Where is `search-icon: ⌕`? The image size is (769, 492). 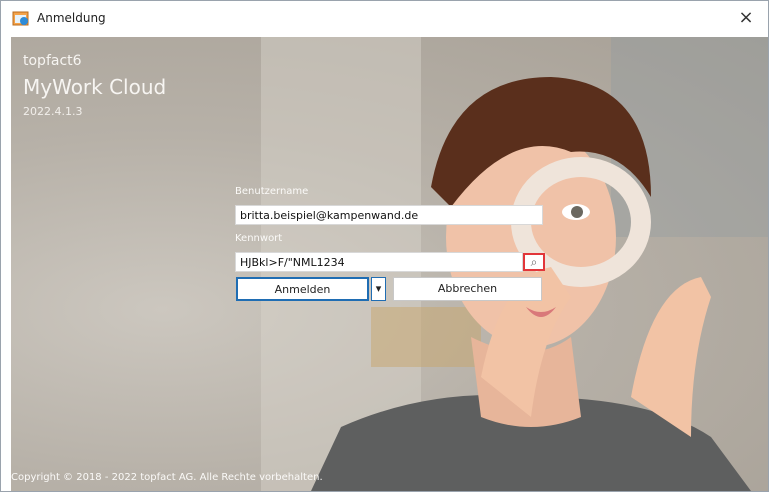
search-icon: ⌕ is located at coordinates (534, 262).